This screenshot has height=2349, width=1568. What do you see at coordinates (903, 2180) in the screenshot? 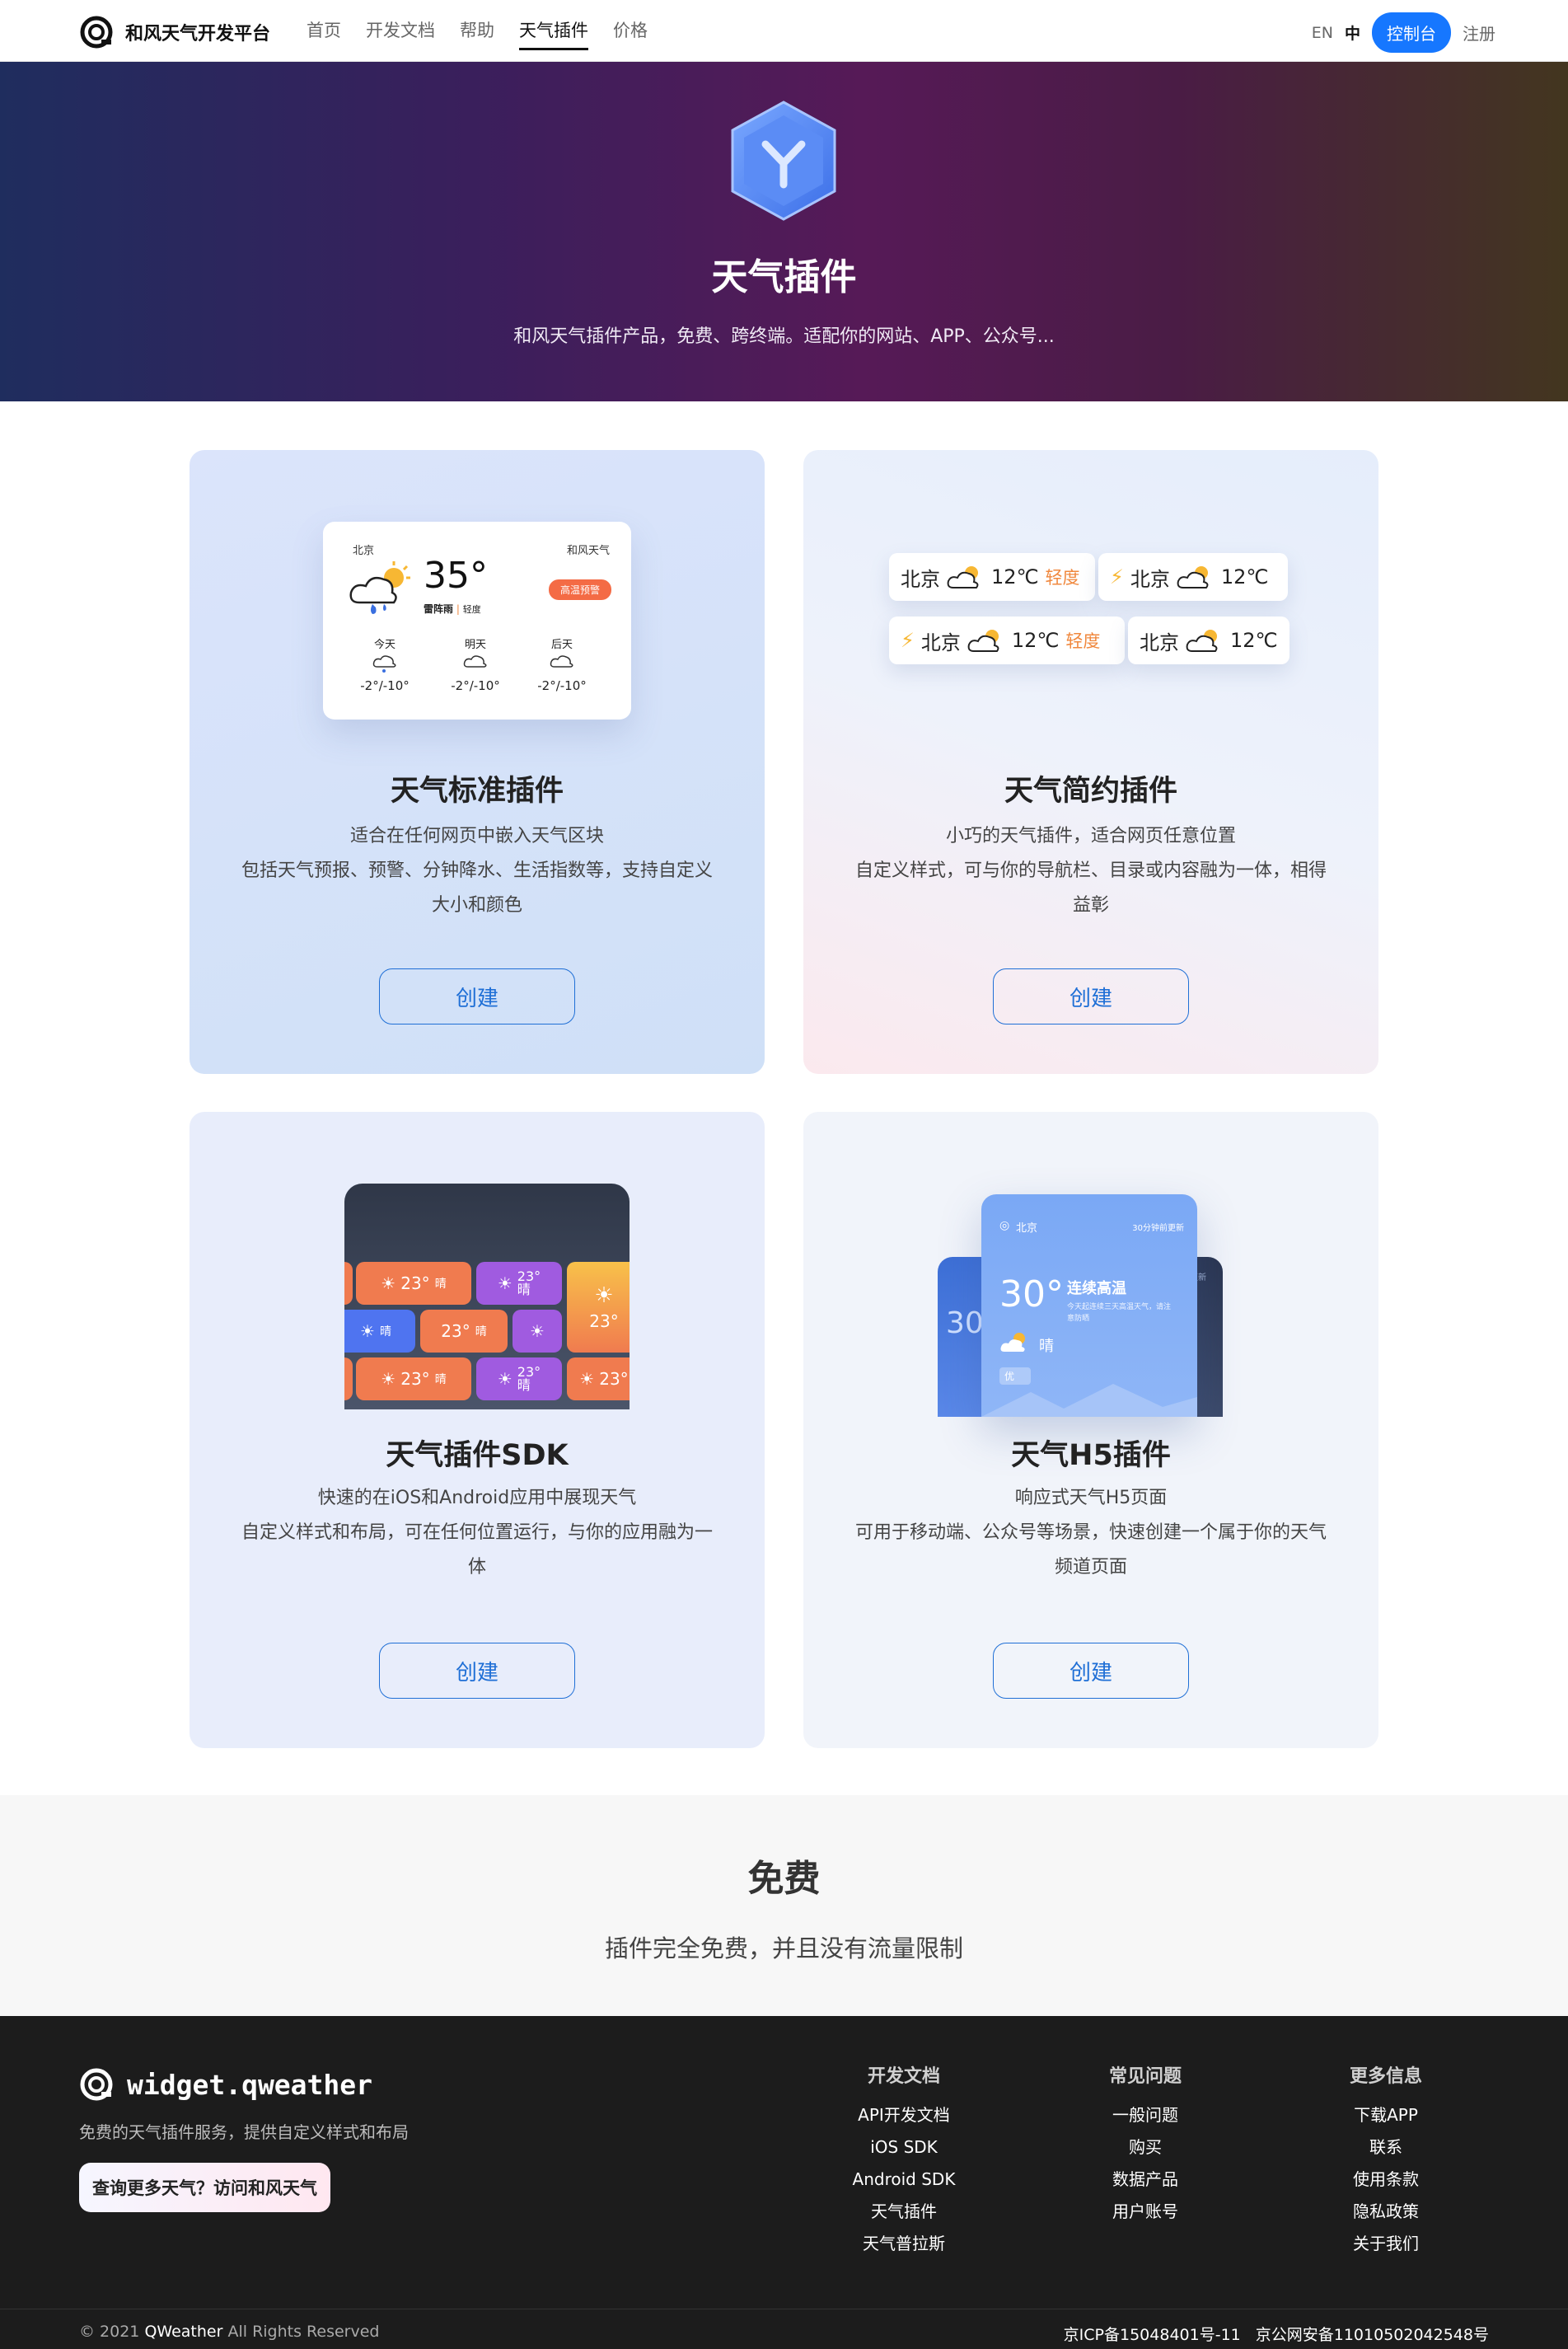
I see `footer-link: Android SDK` at bounding box center [903, 2180].